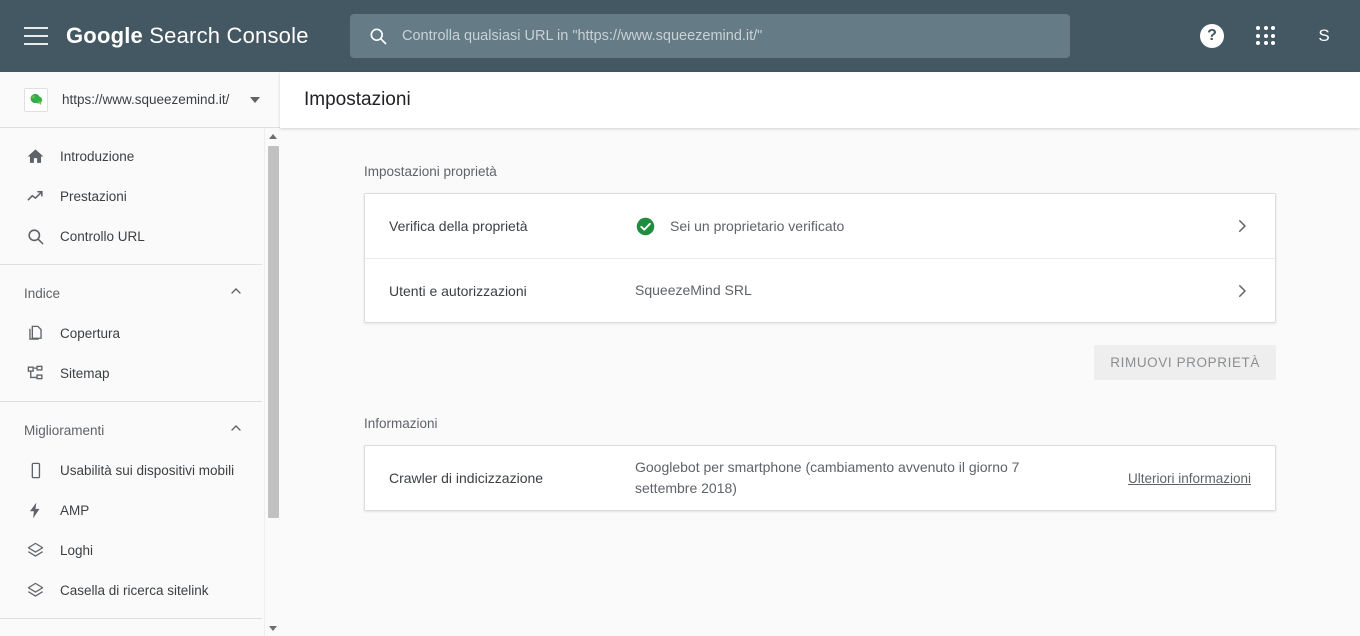  What do you see at coordinates (255, 99) in the screenshot?
I see `chevron-down-icon` at bounding box center [255, 99].